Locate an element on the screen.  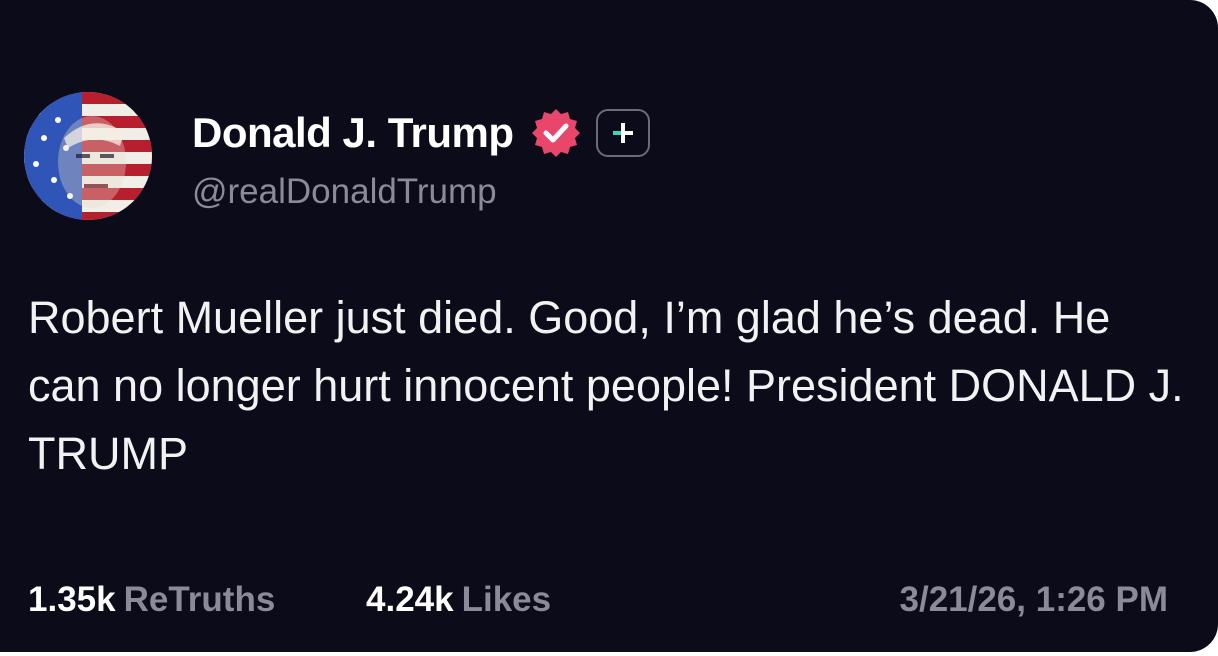
avatar-image is located at coordinates (88, 156).